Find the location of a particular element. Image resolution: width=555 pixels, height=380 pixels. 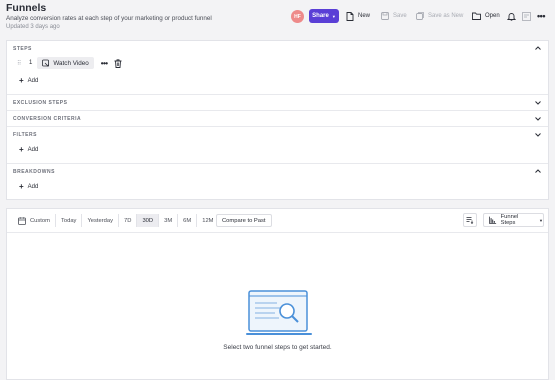

open-label: Open is located at coordinates (492, 16).